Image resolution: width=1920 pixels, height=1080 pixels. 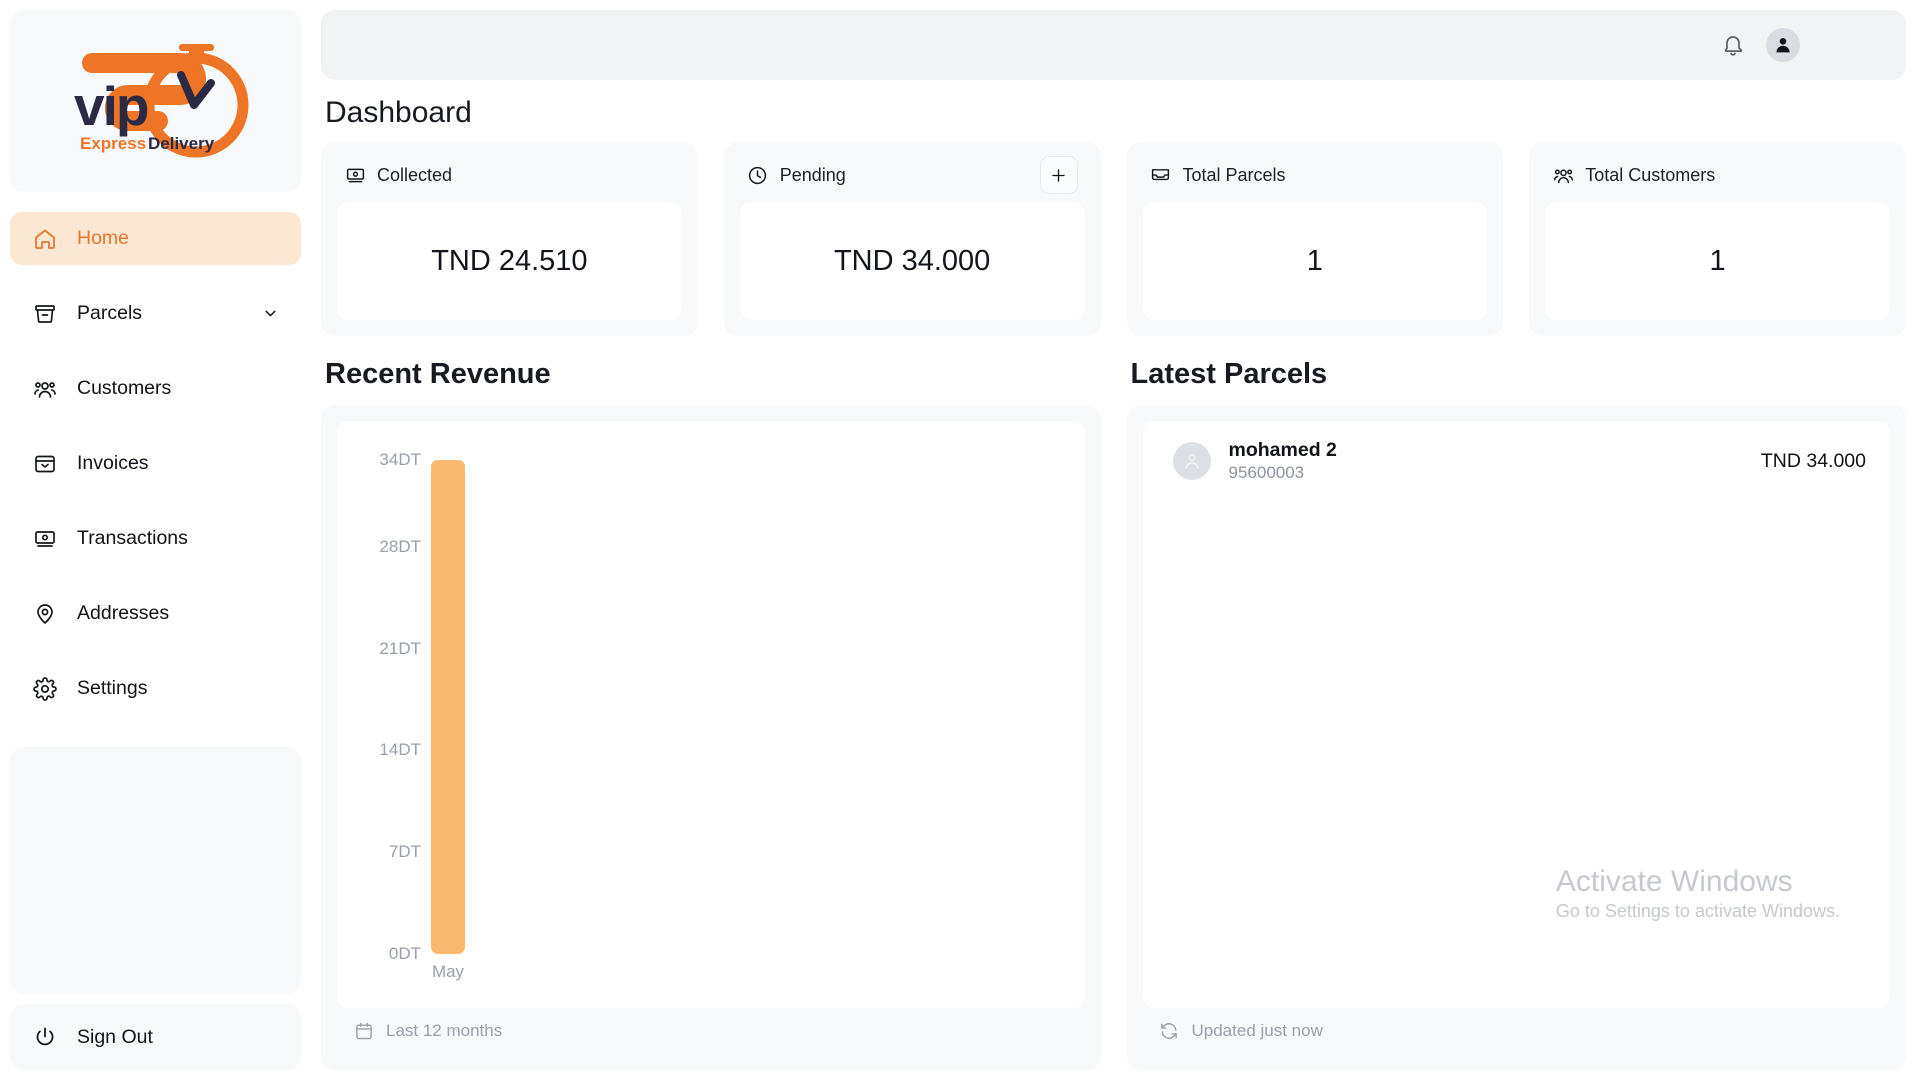 I want to click on bell-icon, so click(x=1733, y=45).